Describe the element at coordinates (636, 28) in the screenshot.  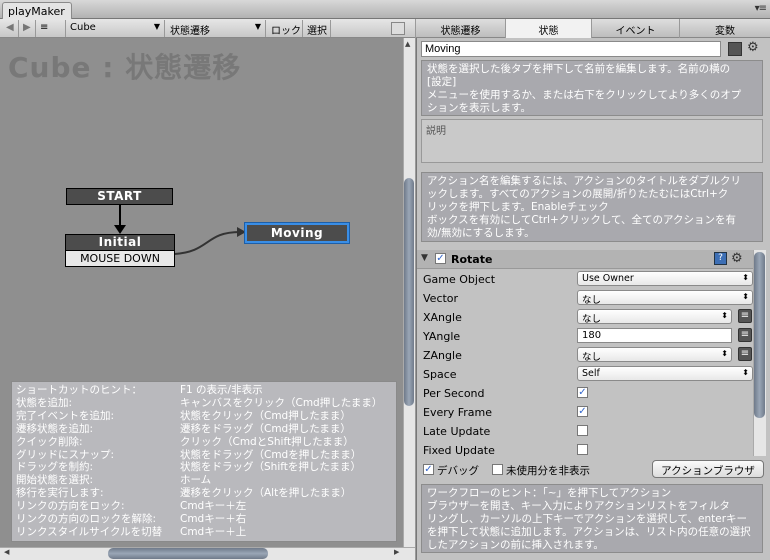
I see `tab-events: イベント` at that location.